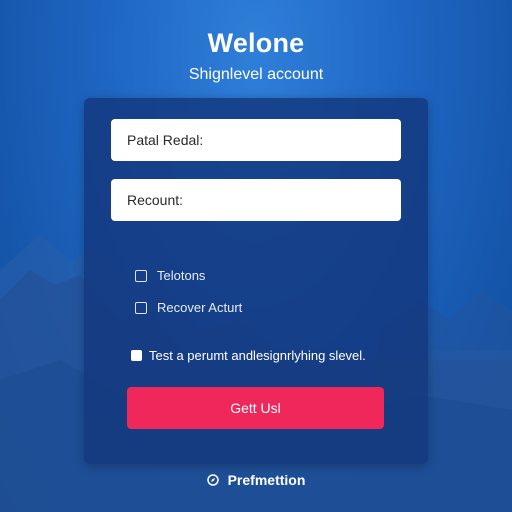 This screenshot has height=512, width=512. Describe the element at coordinates (256, 140) in the screenshot. I see `patal-redal-field: Patal Redal:` at that location.